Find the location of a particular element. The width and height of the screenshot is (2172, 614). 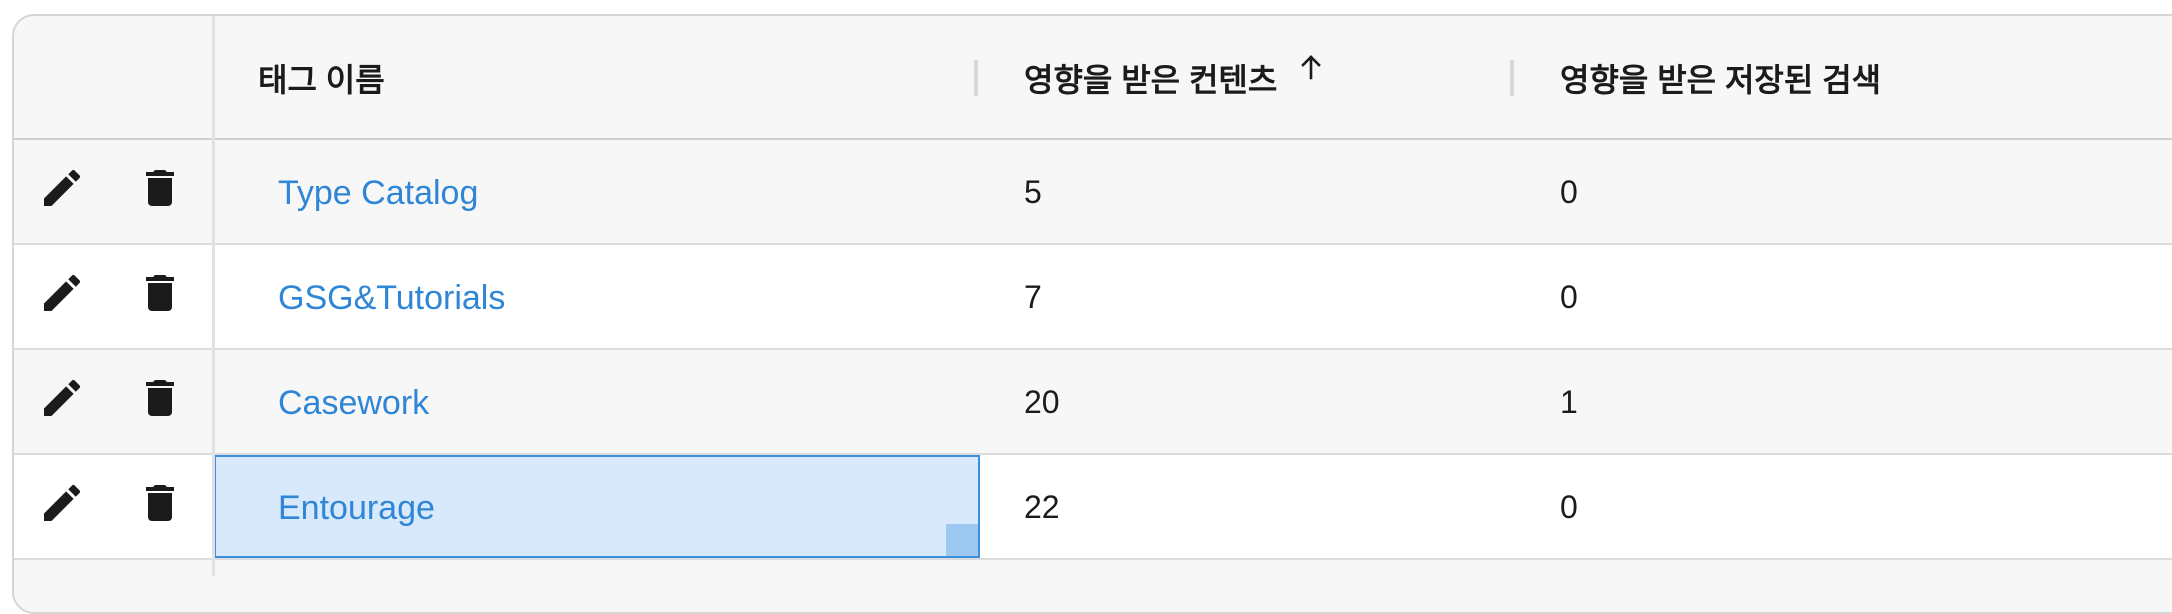

column-header-tag-name: 태그 이름 is located at coordinates (321, 78).